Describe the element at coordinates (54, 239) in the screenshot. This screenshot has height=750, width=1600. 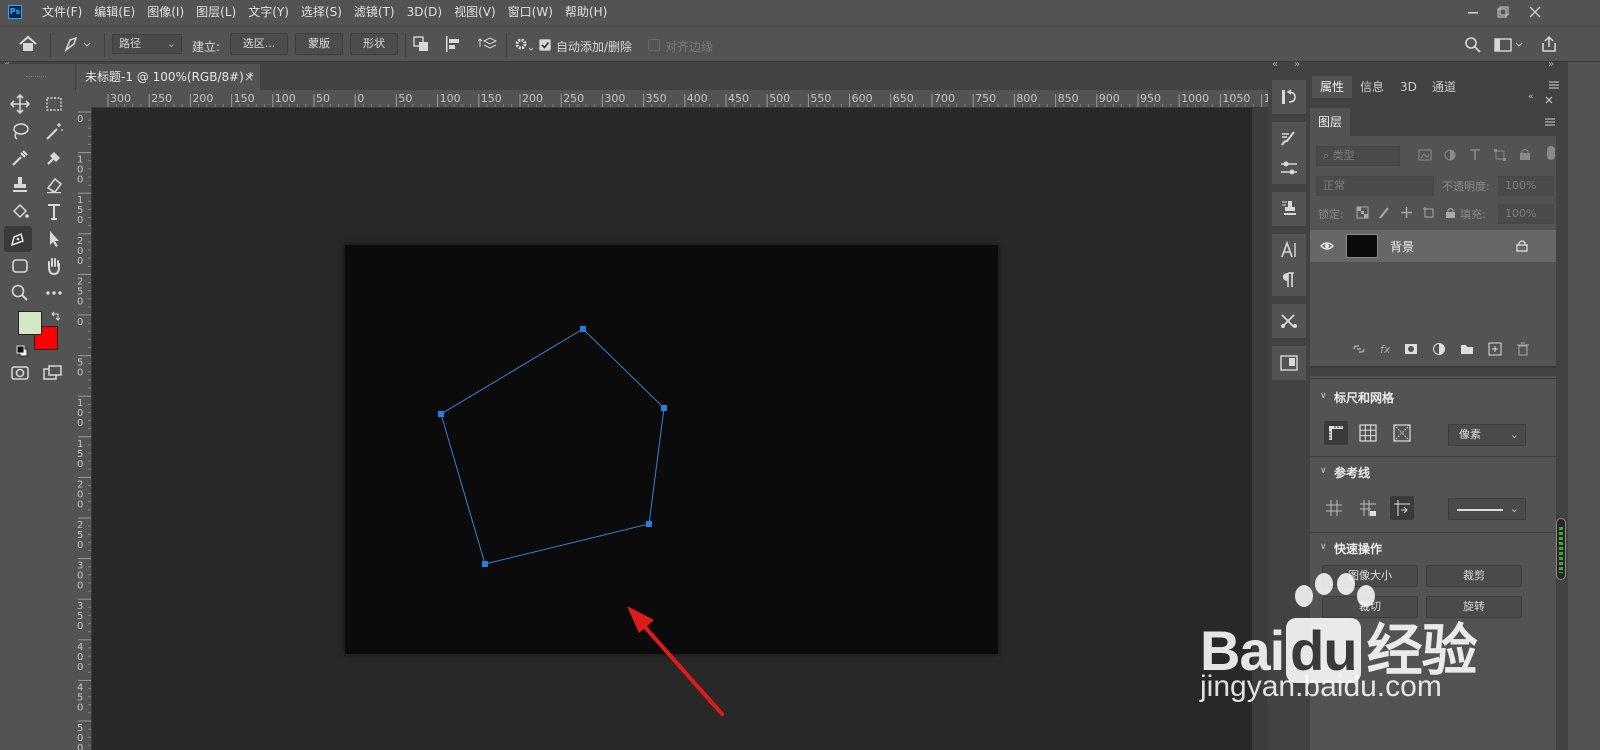
I see `path-selection-tool-icon` at that location.